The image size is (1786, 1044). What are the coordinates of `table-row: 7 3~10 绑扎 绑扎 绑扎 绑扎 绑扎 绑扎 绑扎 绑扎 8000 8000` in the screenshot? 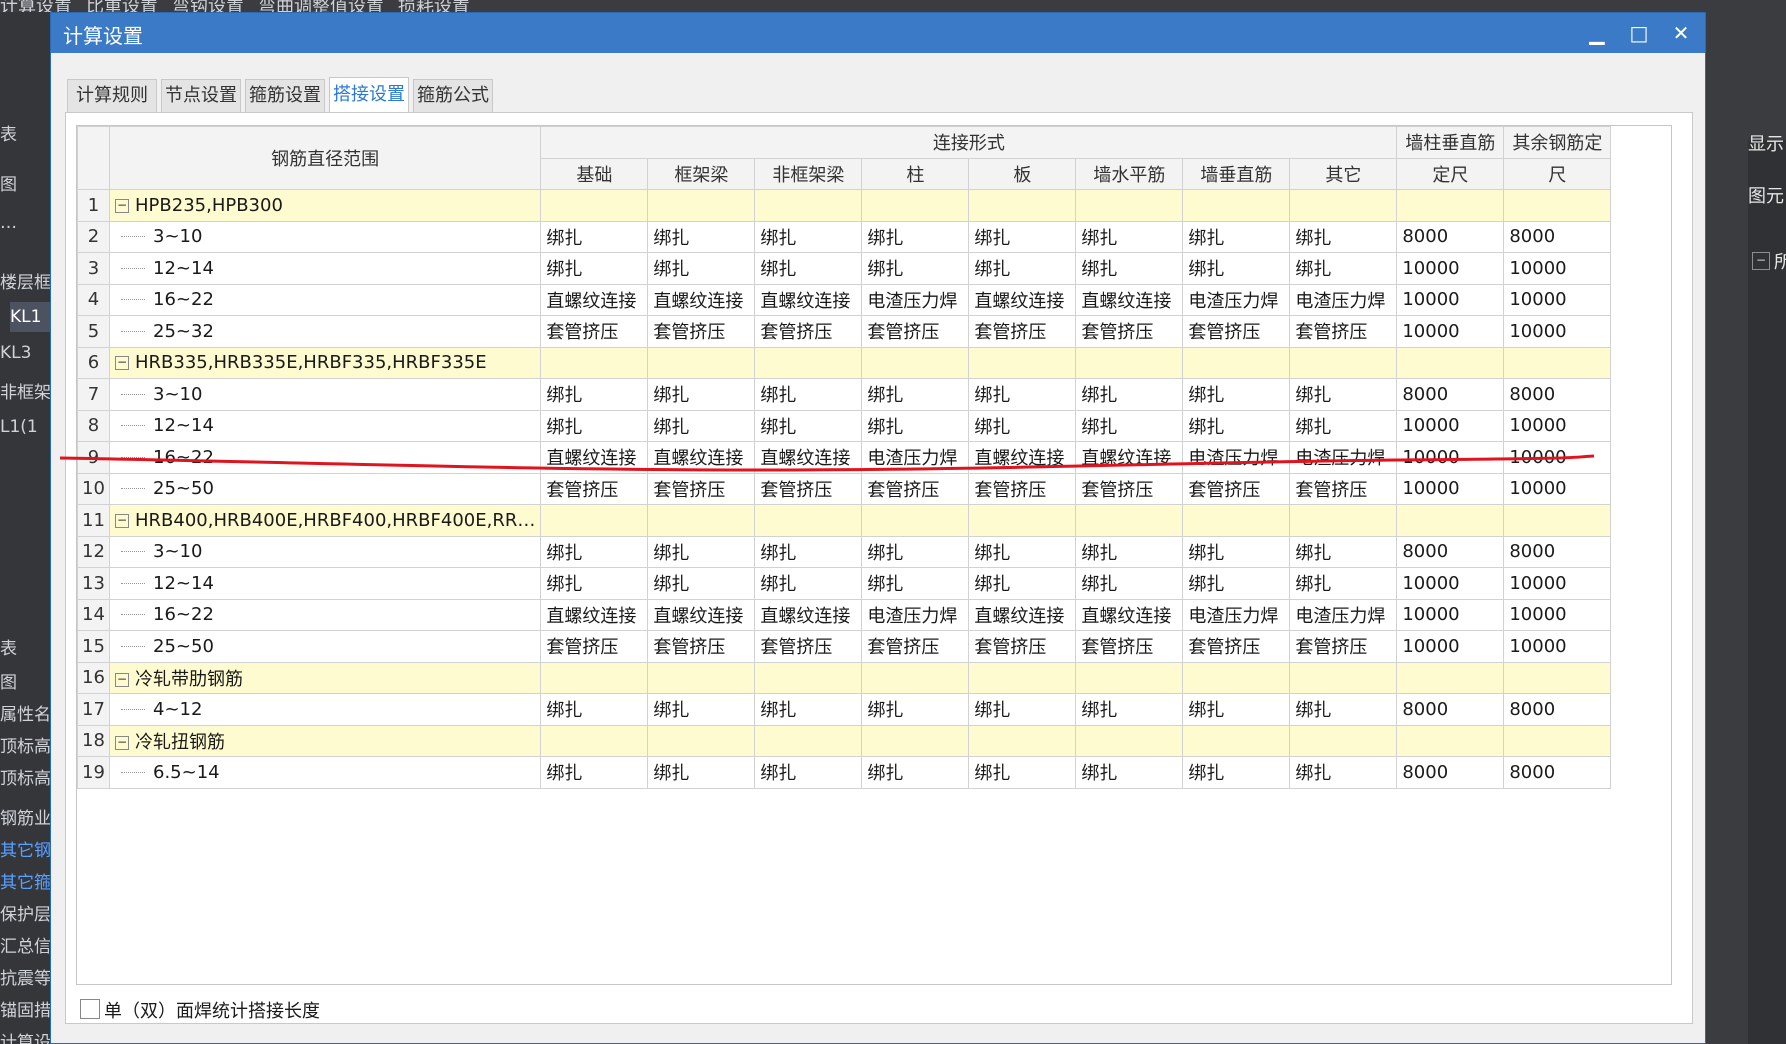 It's located at (844, 394).